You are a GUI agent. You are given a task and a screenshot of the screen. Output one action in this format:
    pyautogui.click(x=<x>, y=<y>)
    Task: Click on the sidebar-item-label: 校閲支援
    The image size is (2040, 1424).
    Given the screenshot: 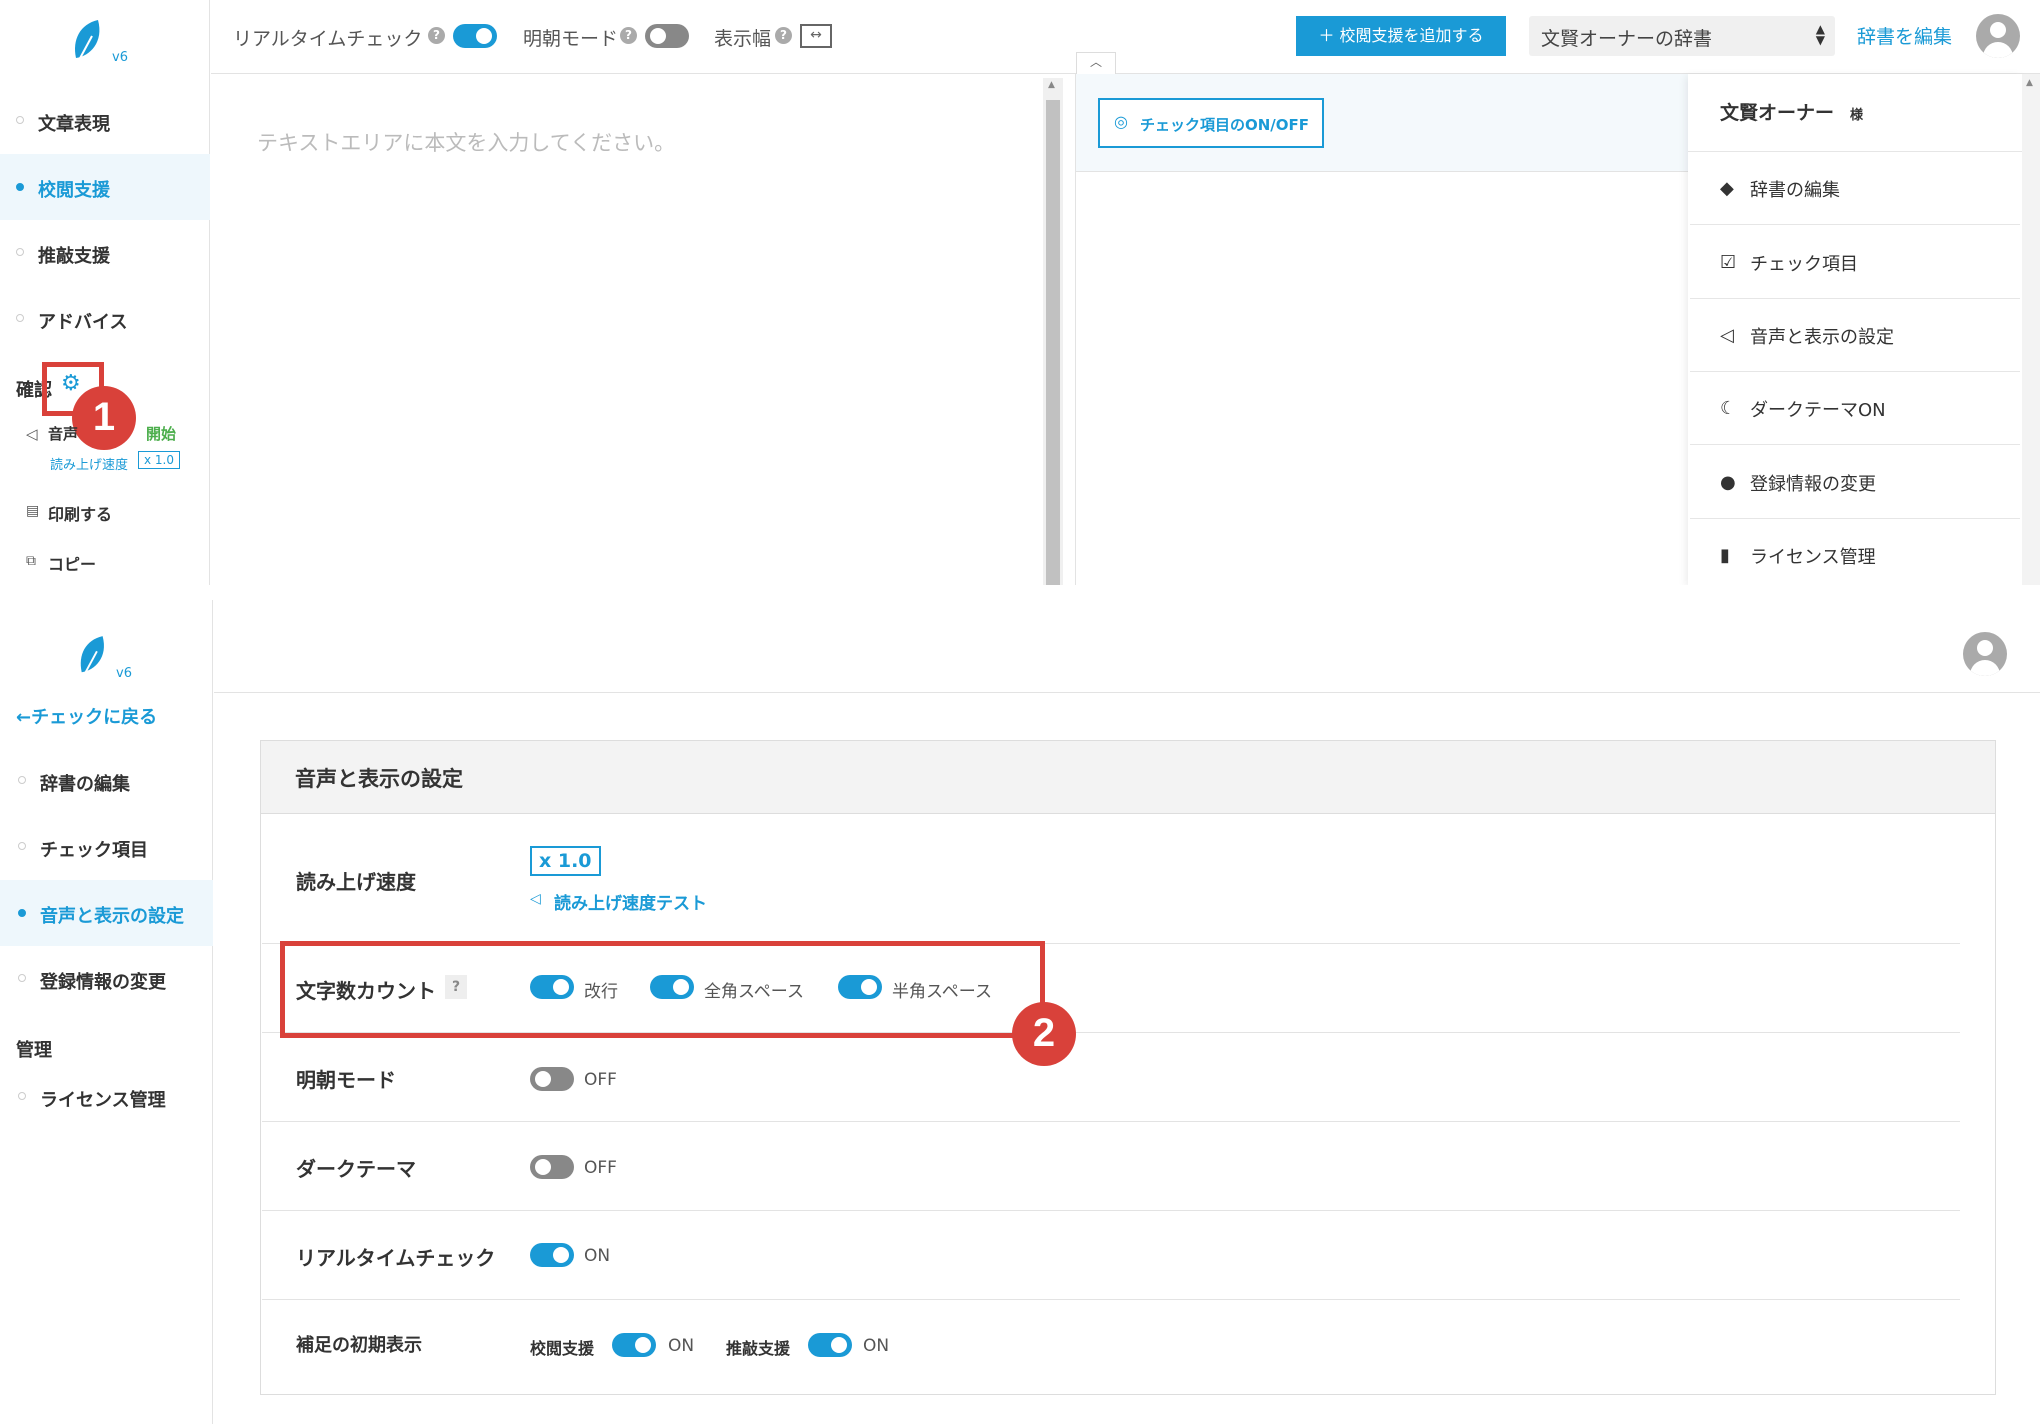 What is the action you would take?
    pyautogui.click(x=74, y=190)
    